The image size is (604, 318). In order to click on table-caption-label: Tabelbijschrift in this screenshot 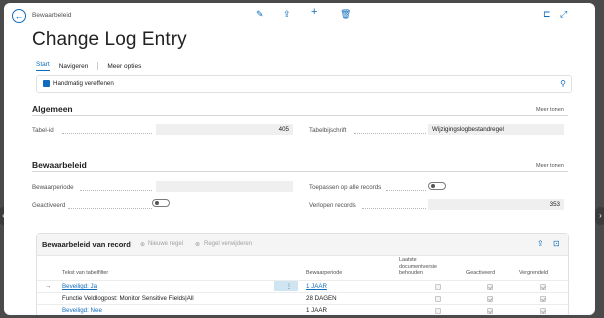, I will do `click(328, 130)`.